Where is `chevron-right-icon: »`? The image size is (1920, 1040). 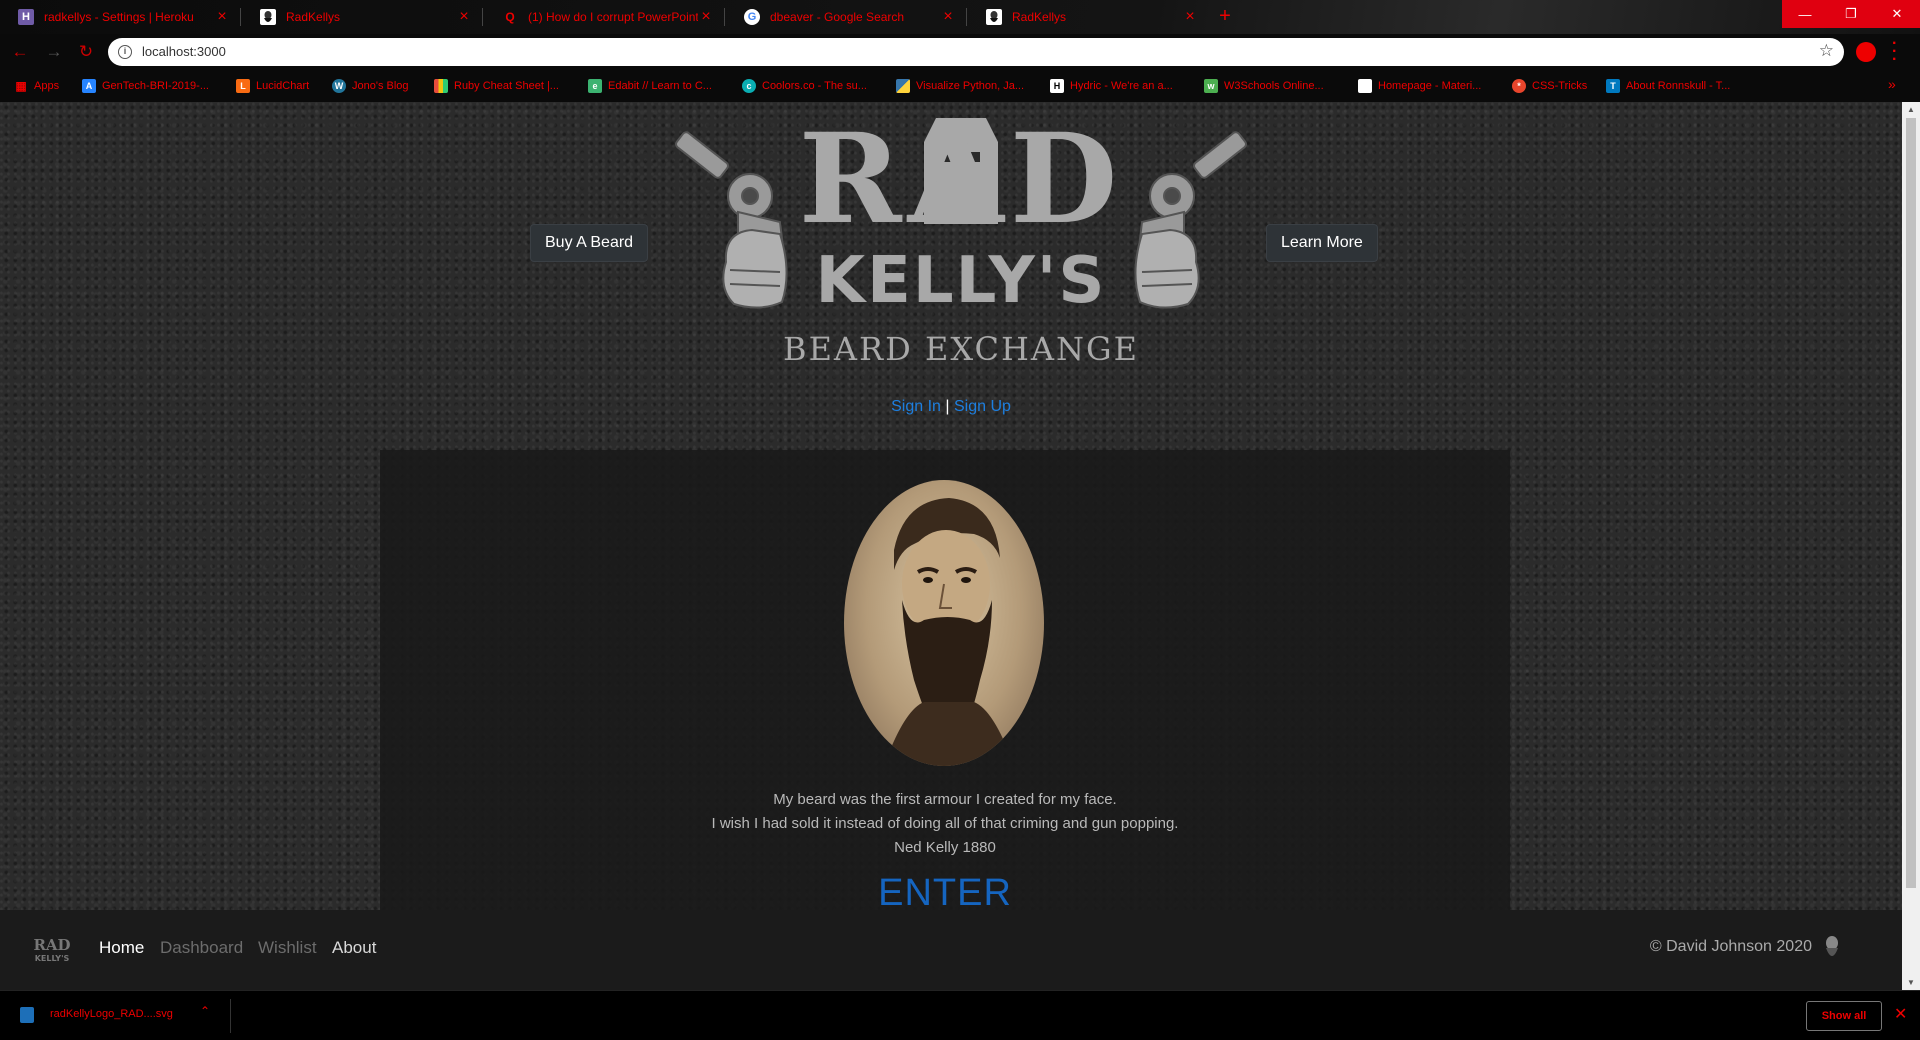
chevron-right-icon: » is located at coordinates (1892, 84).